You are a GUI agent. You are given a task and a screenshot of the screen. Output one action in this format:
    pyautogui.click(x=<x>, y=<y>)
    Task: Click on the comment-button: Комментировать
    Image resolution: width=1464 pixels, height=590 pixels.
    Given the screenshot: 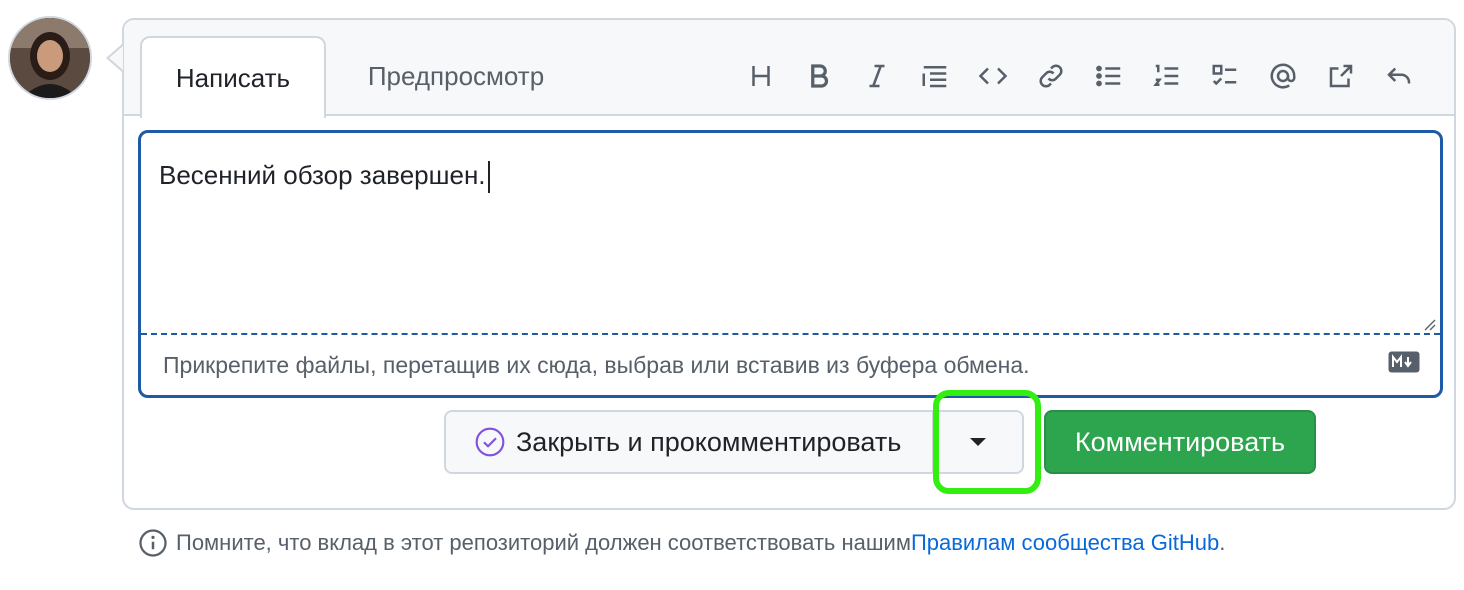 What is the action you would take?
    pyautogui.click(x=1180, y=442)
    